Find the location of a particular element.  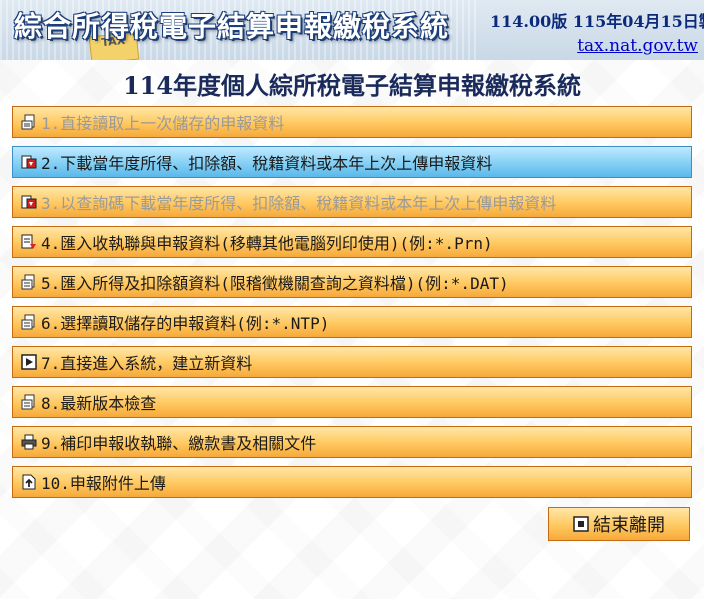

menu-item-1: 1.直接讀取上一次儲存的申報資料 is located at coordinates (352, 122).